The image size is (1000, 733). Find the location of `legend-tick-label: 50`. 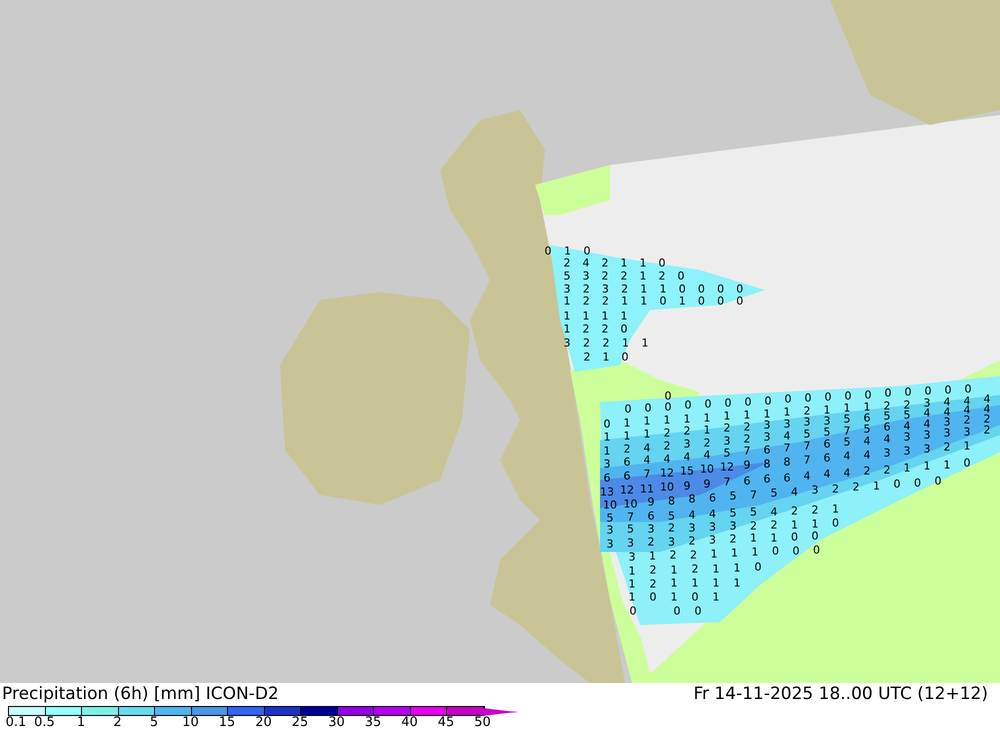

legend-tick-label: 50 is located at coordinates (482, 722).